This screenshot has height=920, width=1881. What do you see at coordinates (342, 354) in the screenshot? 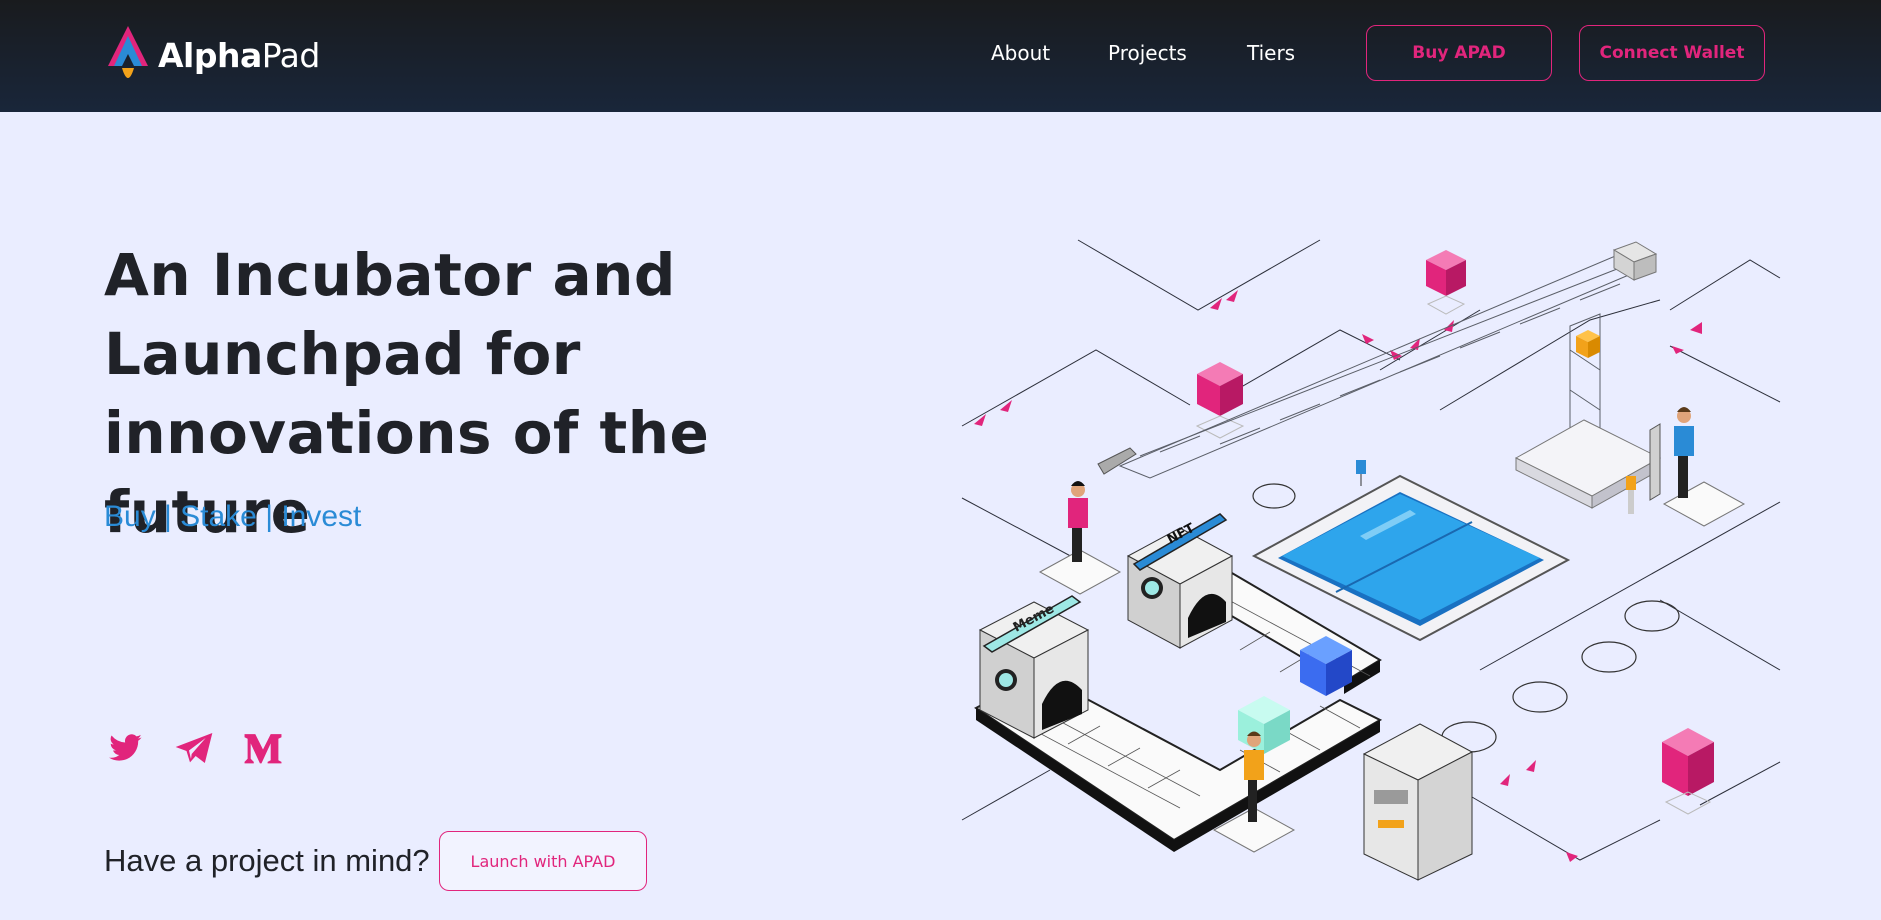
I see `hero-title-line-2: Launchpad for` at bounding box center [342, 354].